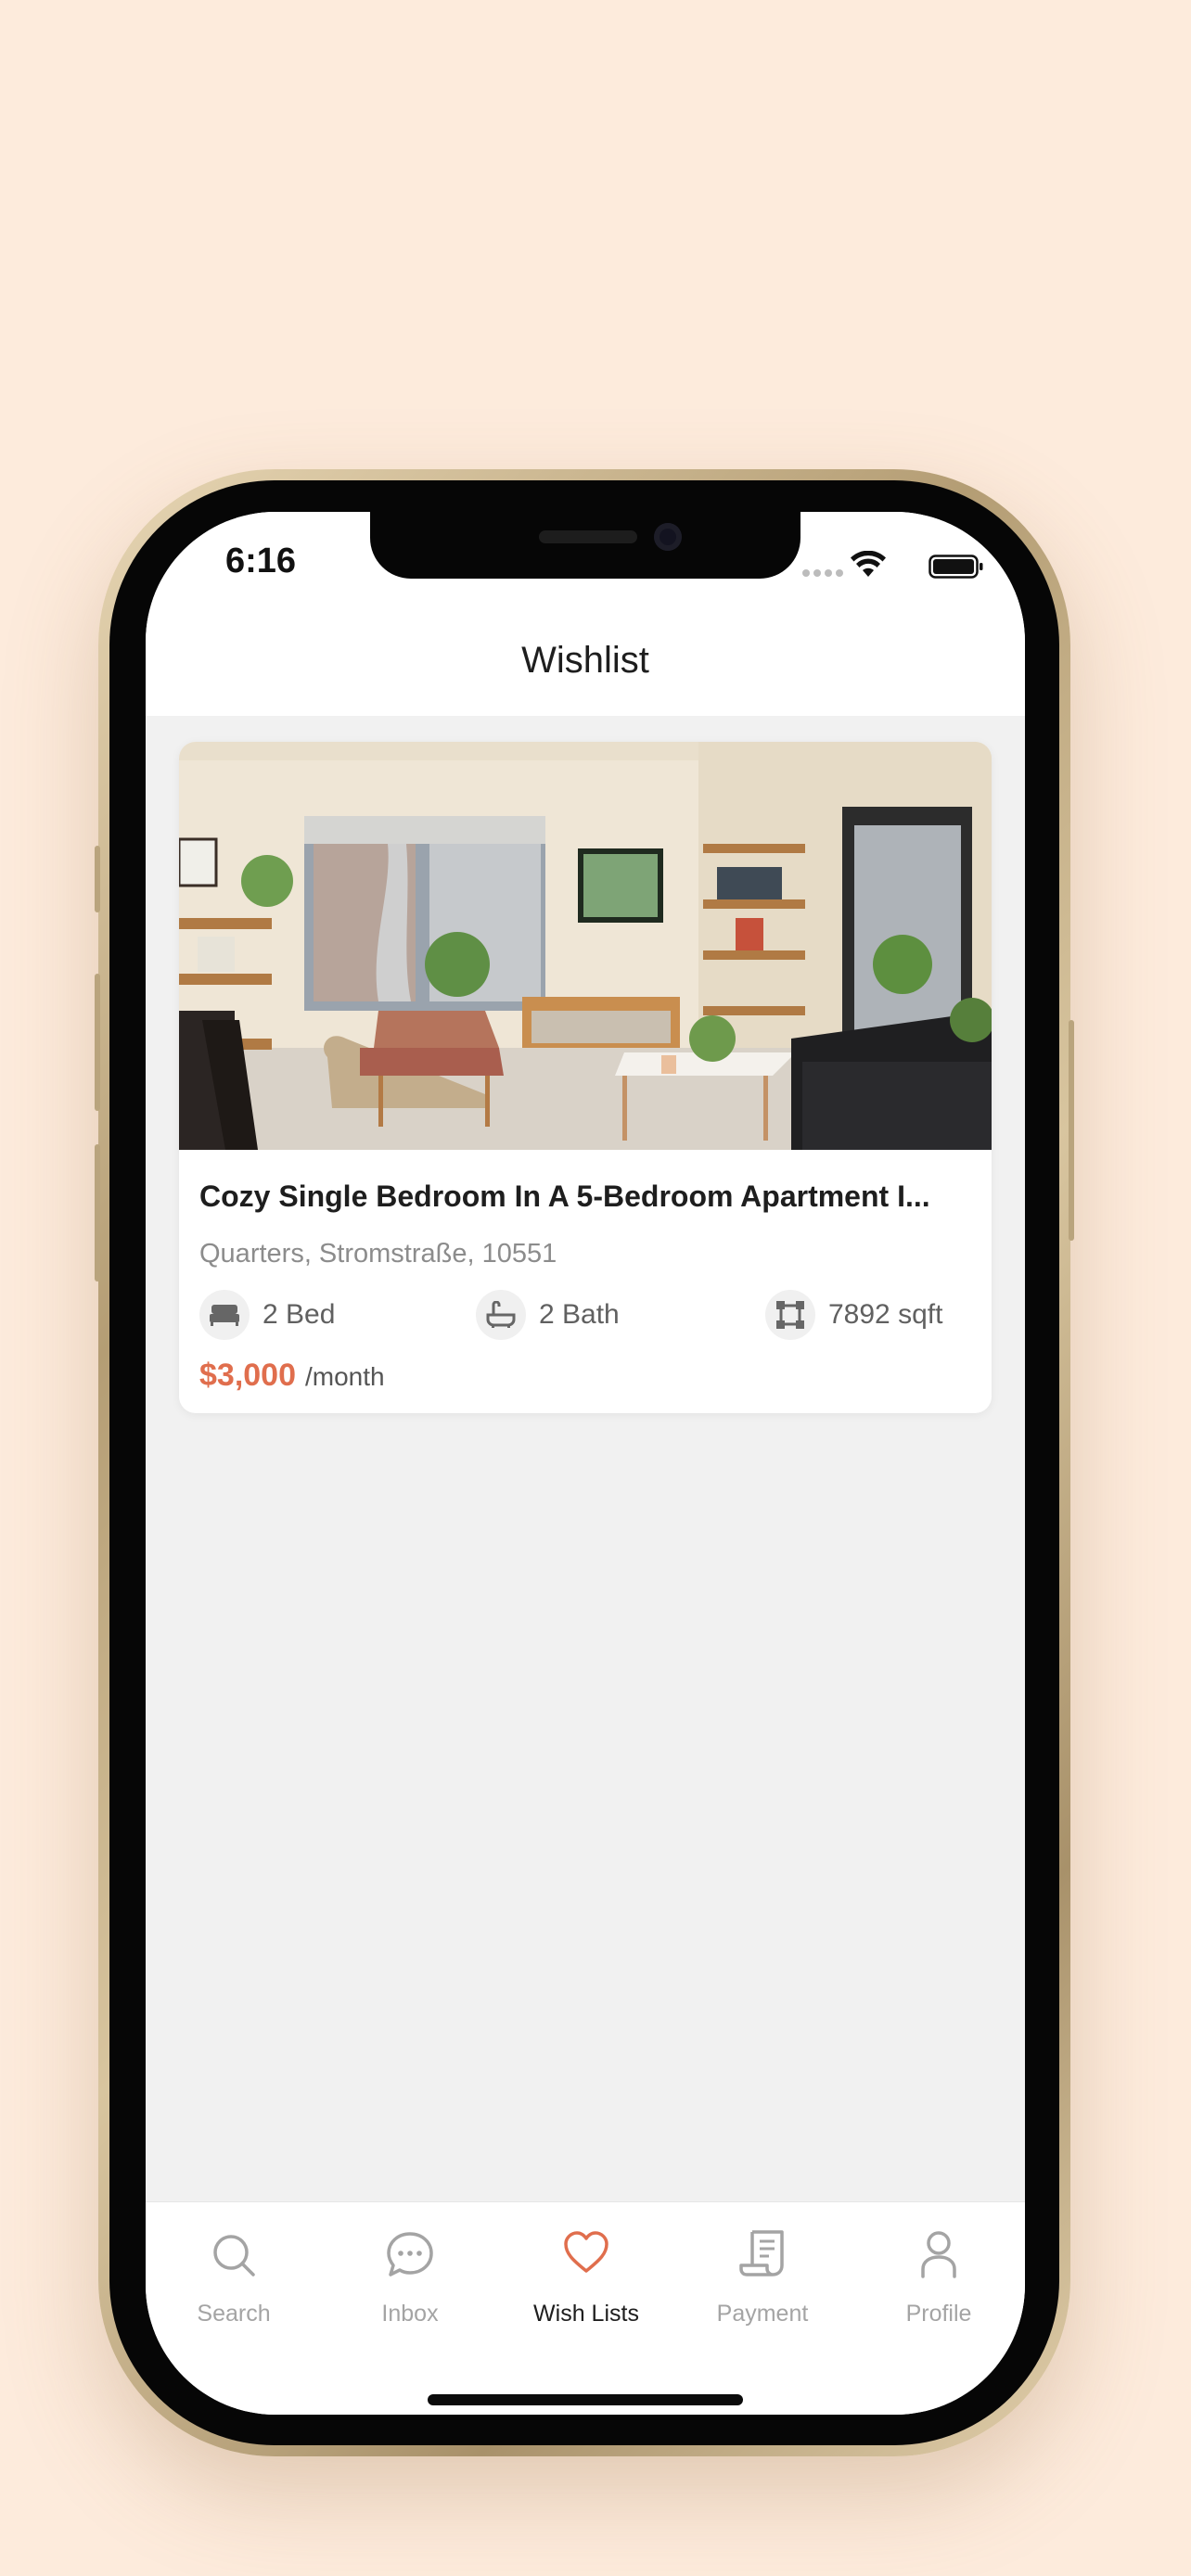 This screenshot has height=2576, width=1191. I want to click on listing-photo, so click(585, 946).